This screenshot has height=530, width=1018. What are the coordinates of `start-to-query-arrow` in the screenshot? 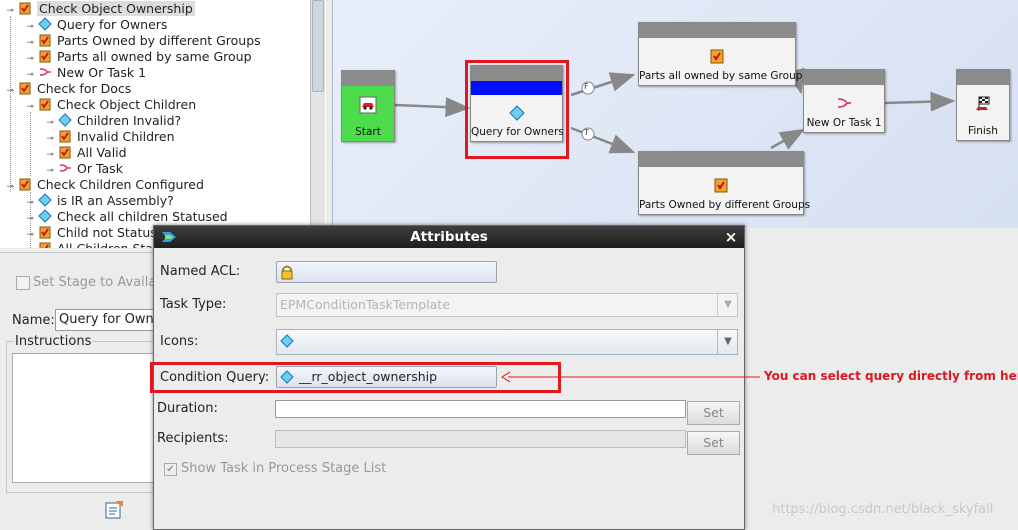 It's located at (432, 107).